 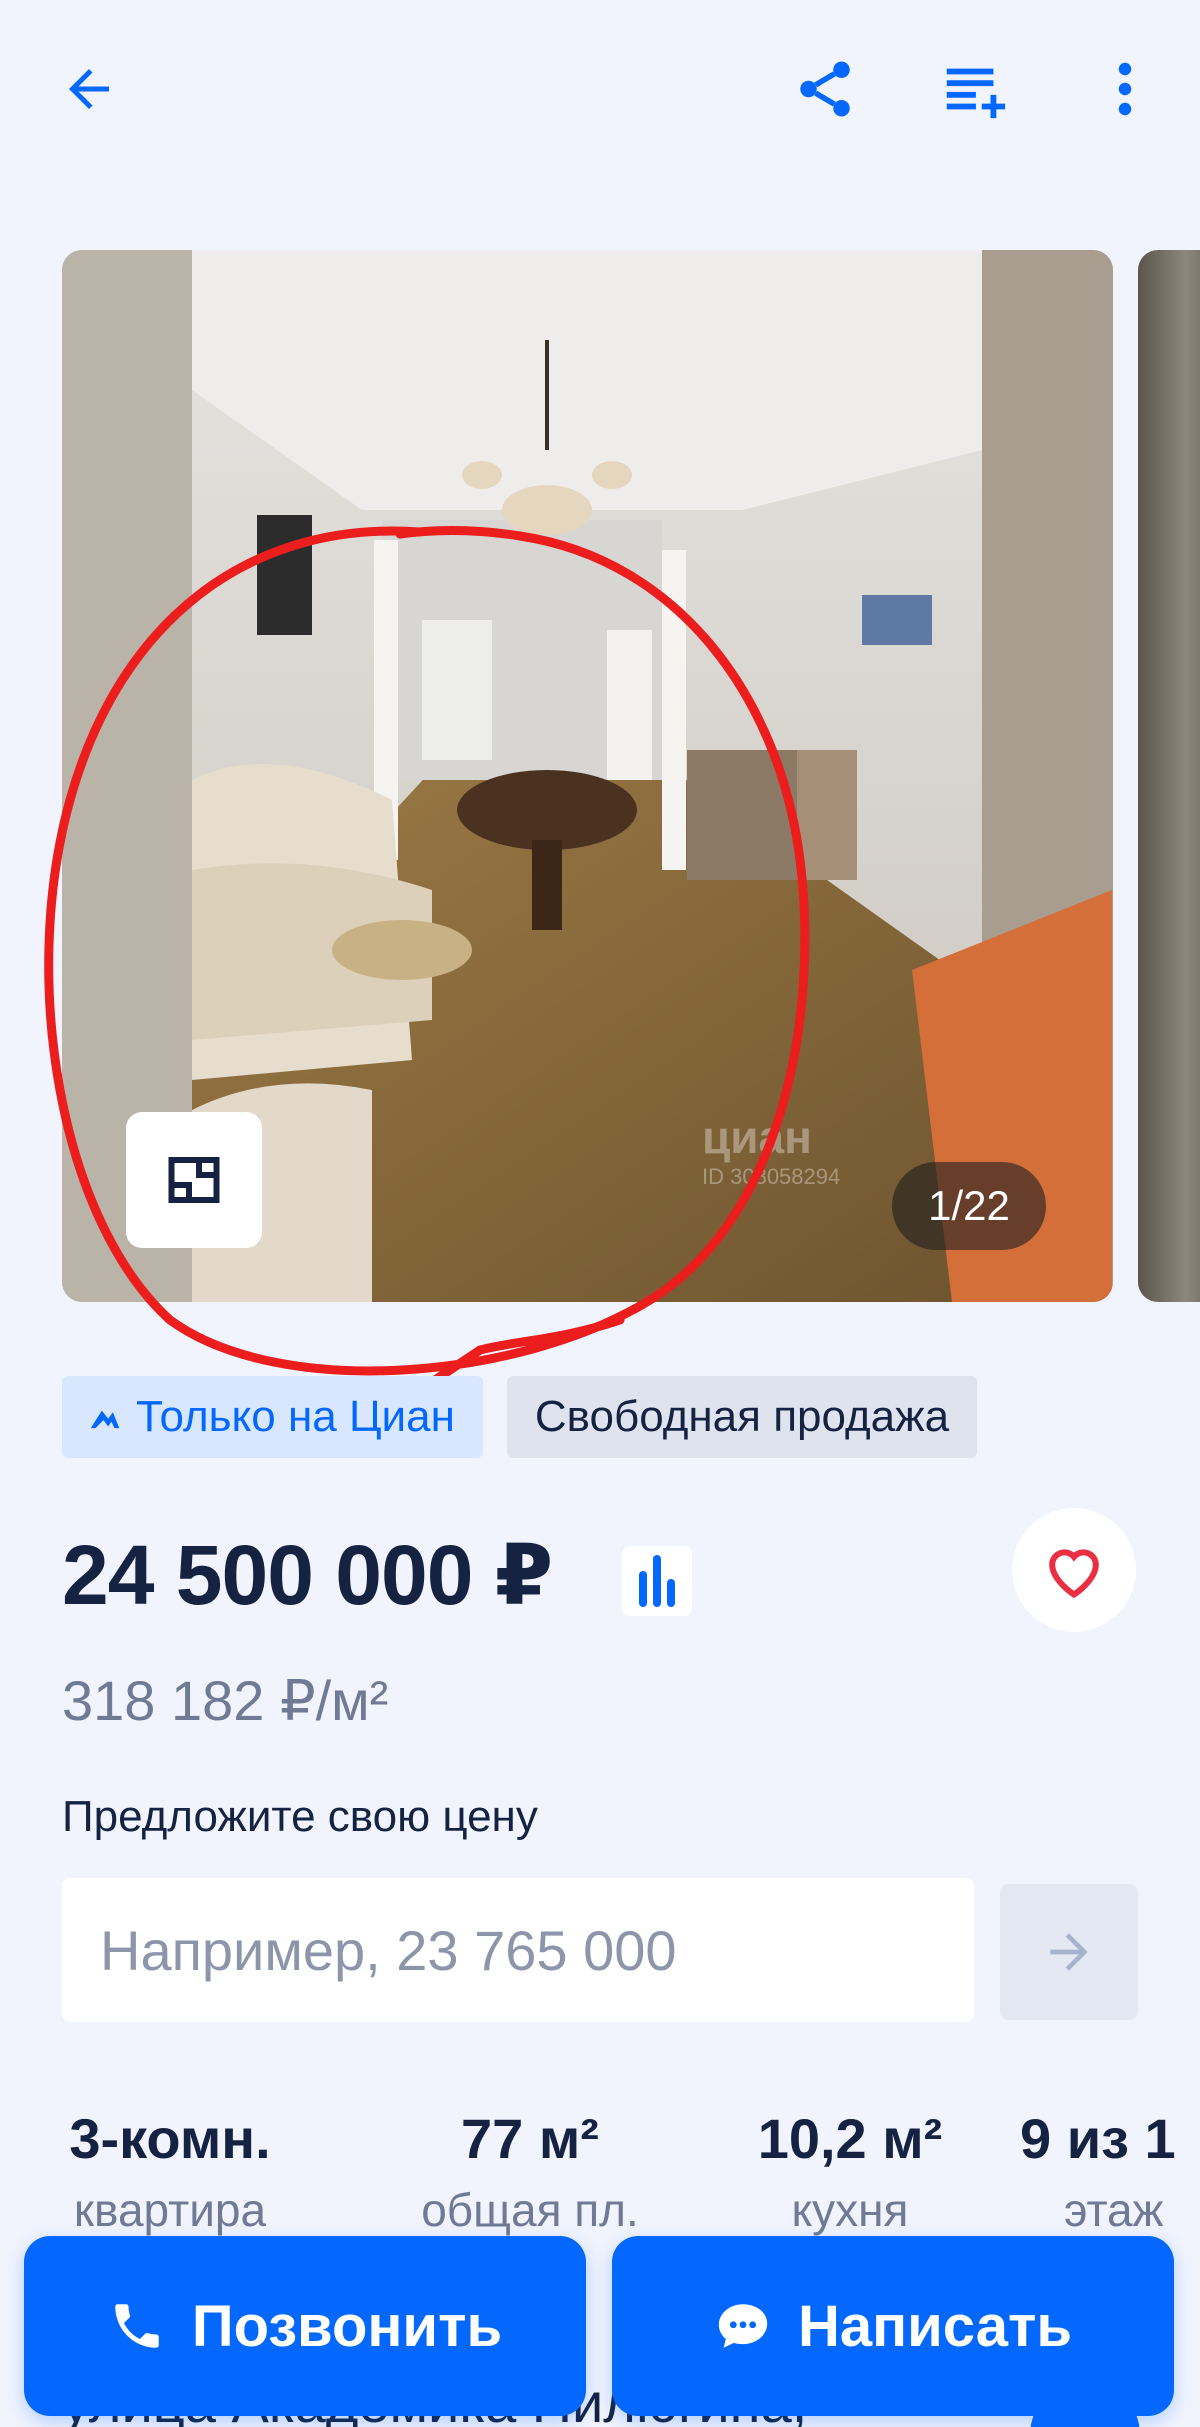 What do you see at coordinates (743, 2326) in the screenshot?
I see `chat-bubble-icon` at bounding box center [743, 2326].